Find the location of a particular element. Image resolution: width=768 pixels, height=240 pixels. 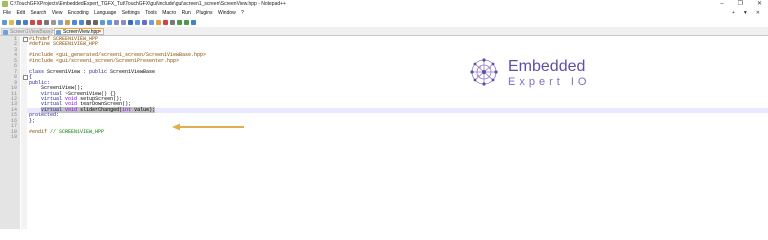

code-token: public is located at coordinates (98, 71).